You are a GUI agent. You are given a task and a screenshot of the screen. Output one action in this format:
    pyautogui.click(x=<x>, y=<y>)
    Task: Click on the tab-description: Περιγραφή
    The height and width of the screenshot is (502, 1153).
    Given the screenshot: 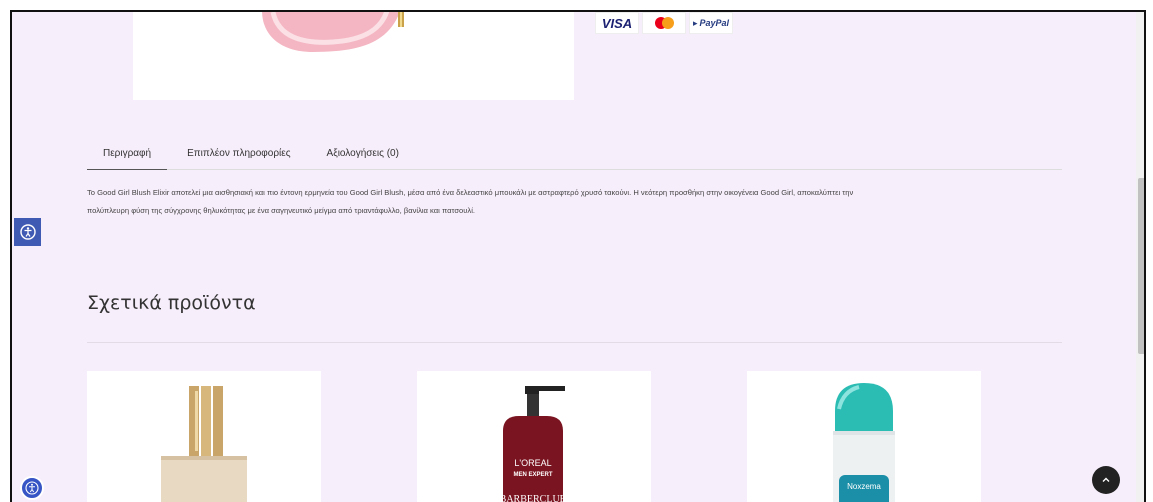 What is the action you would take?
    pyautogui.click(x=127, y=155)
    